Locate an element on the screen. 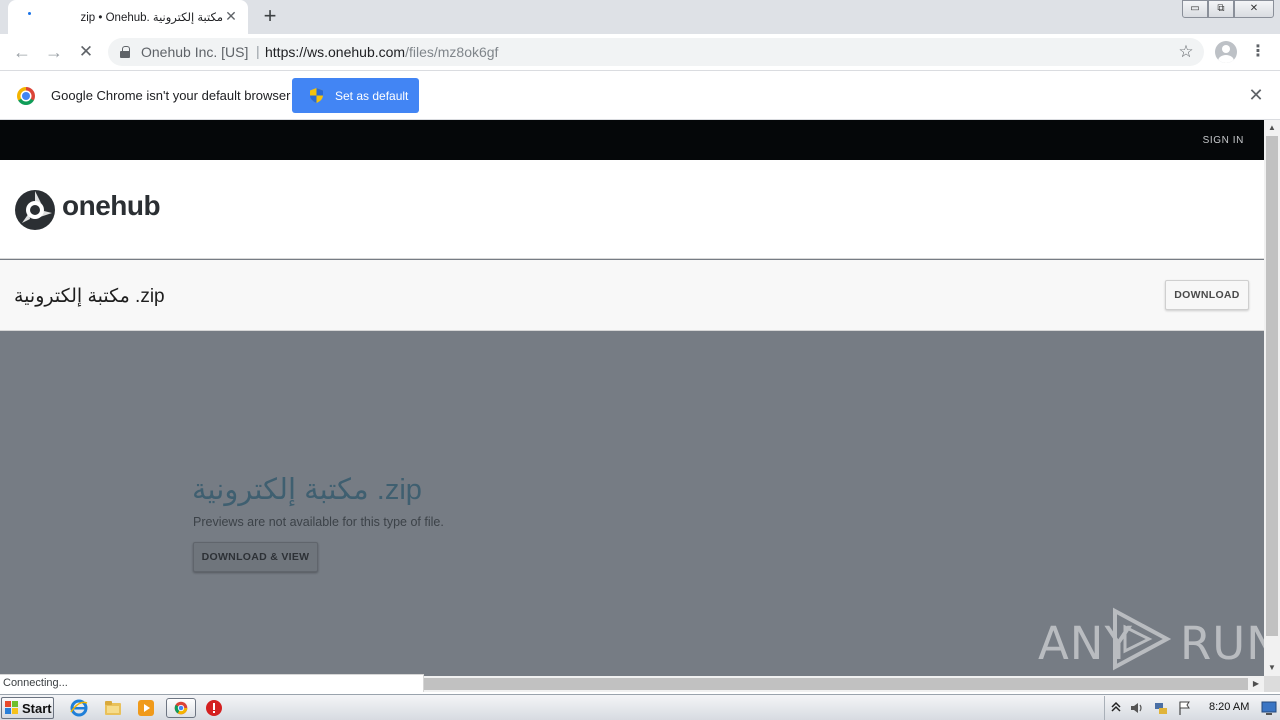 The image size is (1280, 720). set-as-default-button: Set as default is located at coordinates (355, 95).